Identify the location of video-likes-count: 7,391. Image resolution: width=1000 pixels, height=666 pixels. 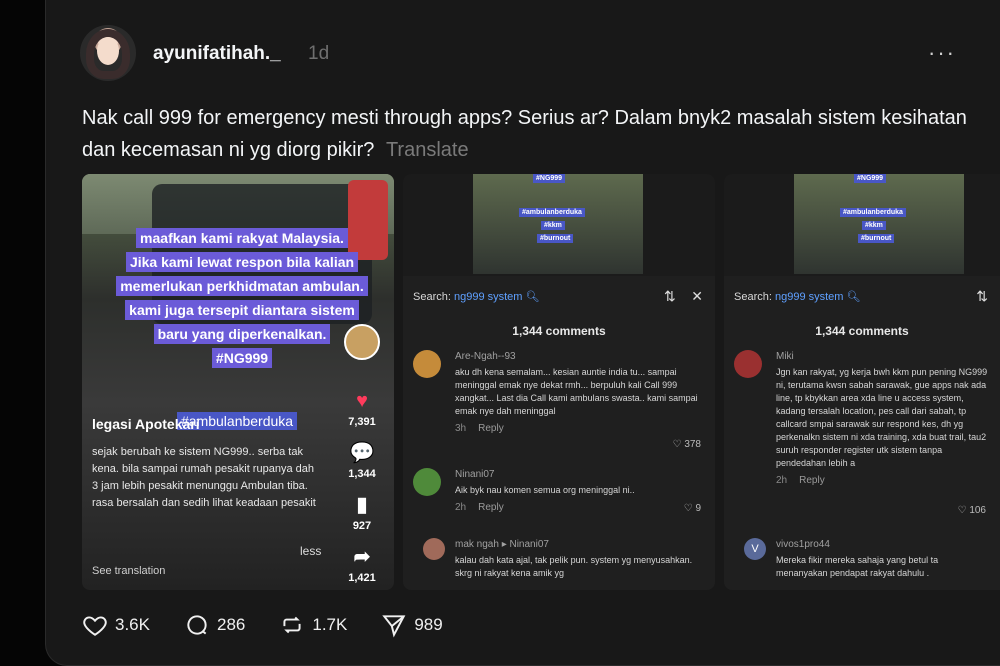
(362, 422).